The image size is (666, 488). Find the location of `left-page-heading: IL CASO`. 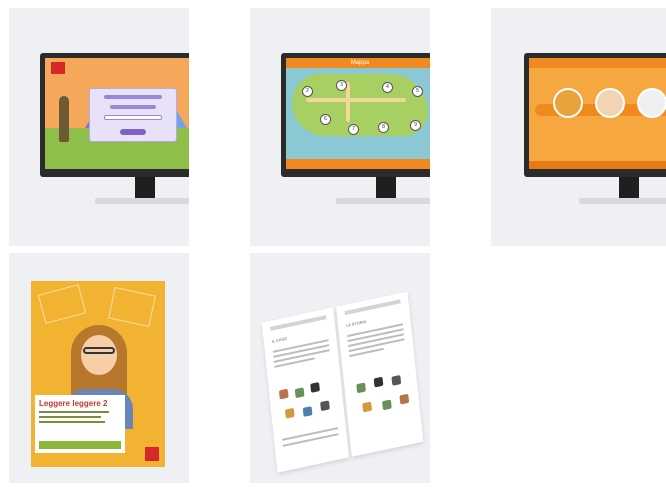

left-page-heading: IL CASO is located at coordinates (279, 339).